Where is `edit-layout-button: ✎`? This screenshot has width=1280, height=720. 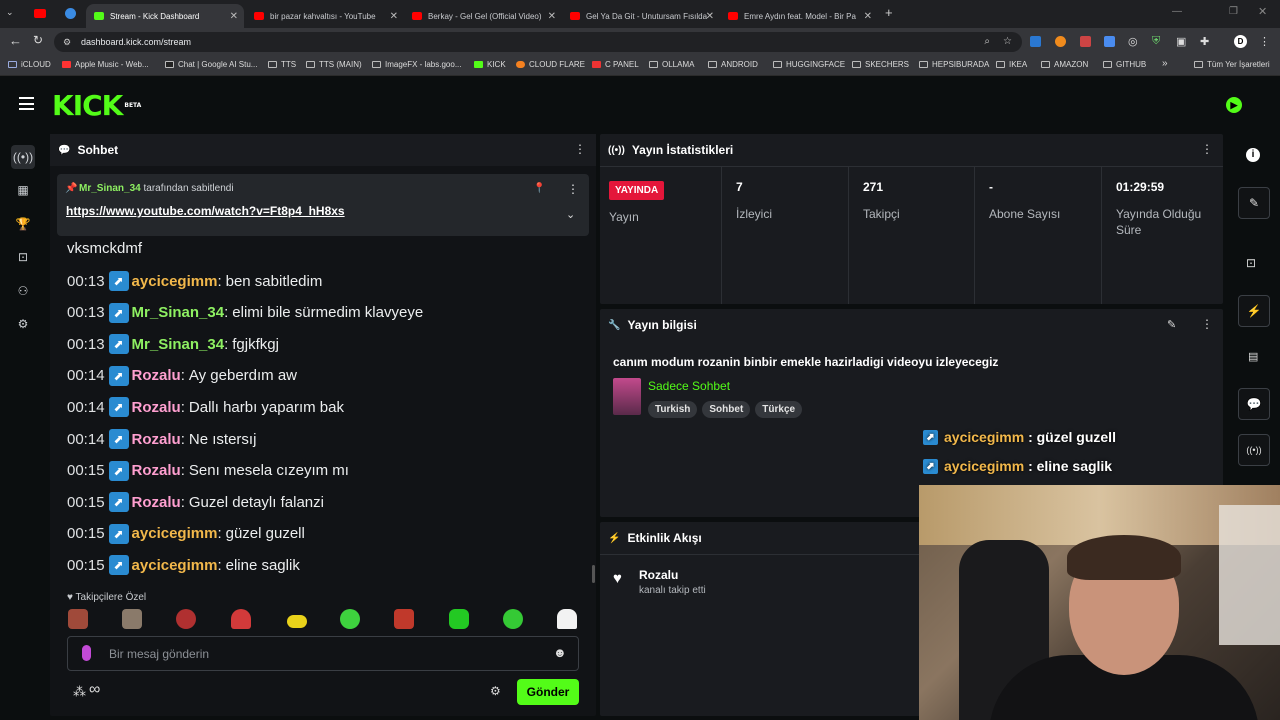 edit-layout-button: ✎ is located at coordinates (1254, 203).